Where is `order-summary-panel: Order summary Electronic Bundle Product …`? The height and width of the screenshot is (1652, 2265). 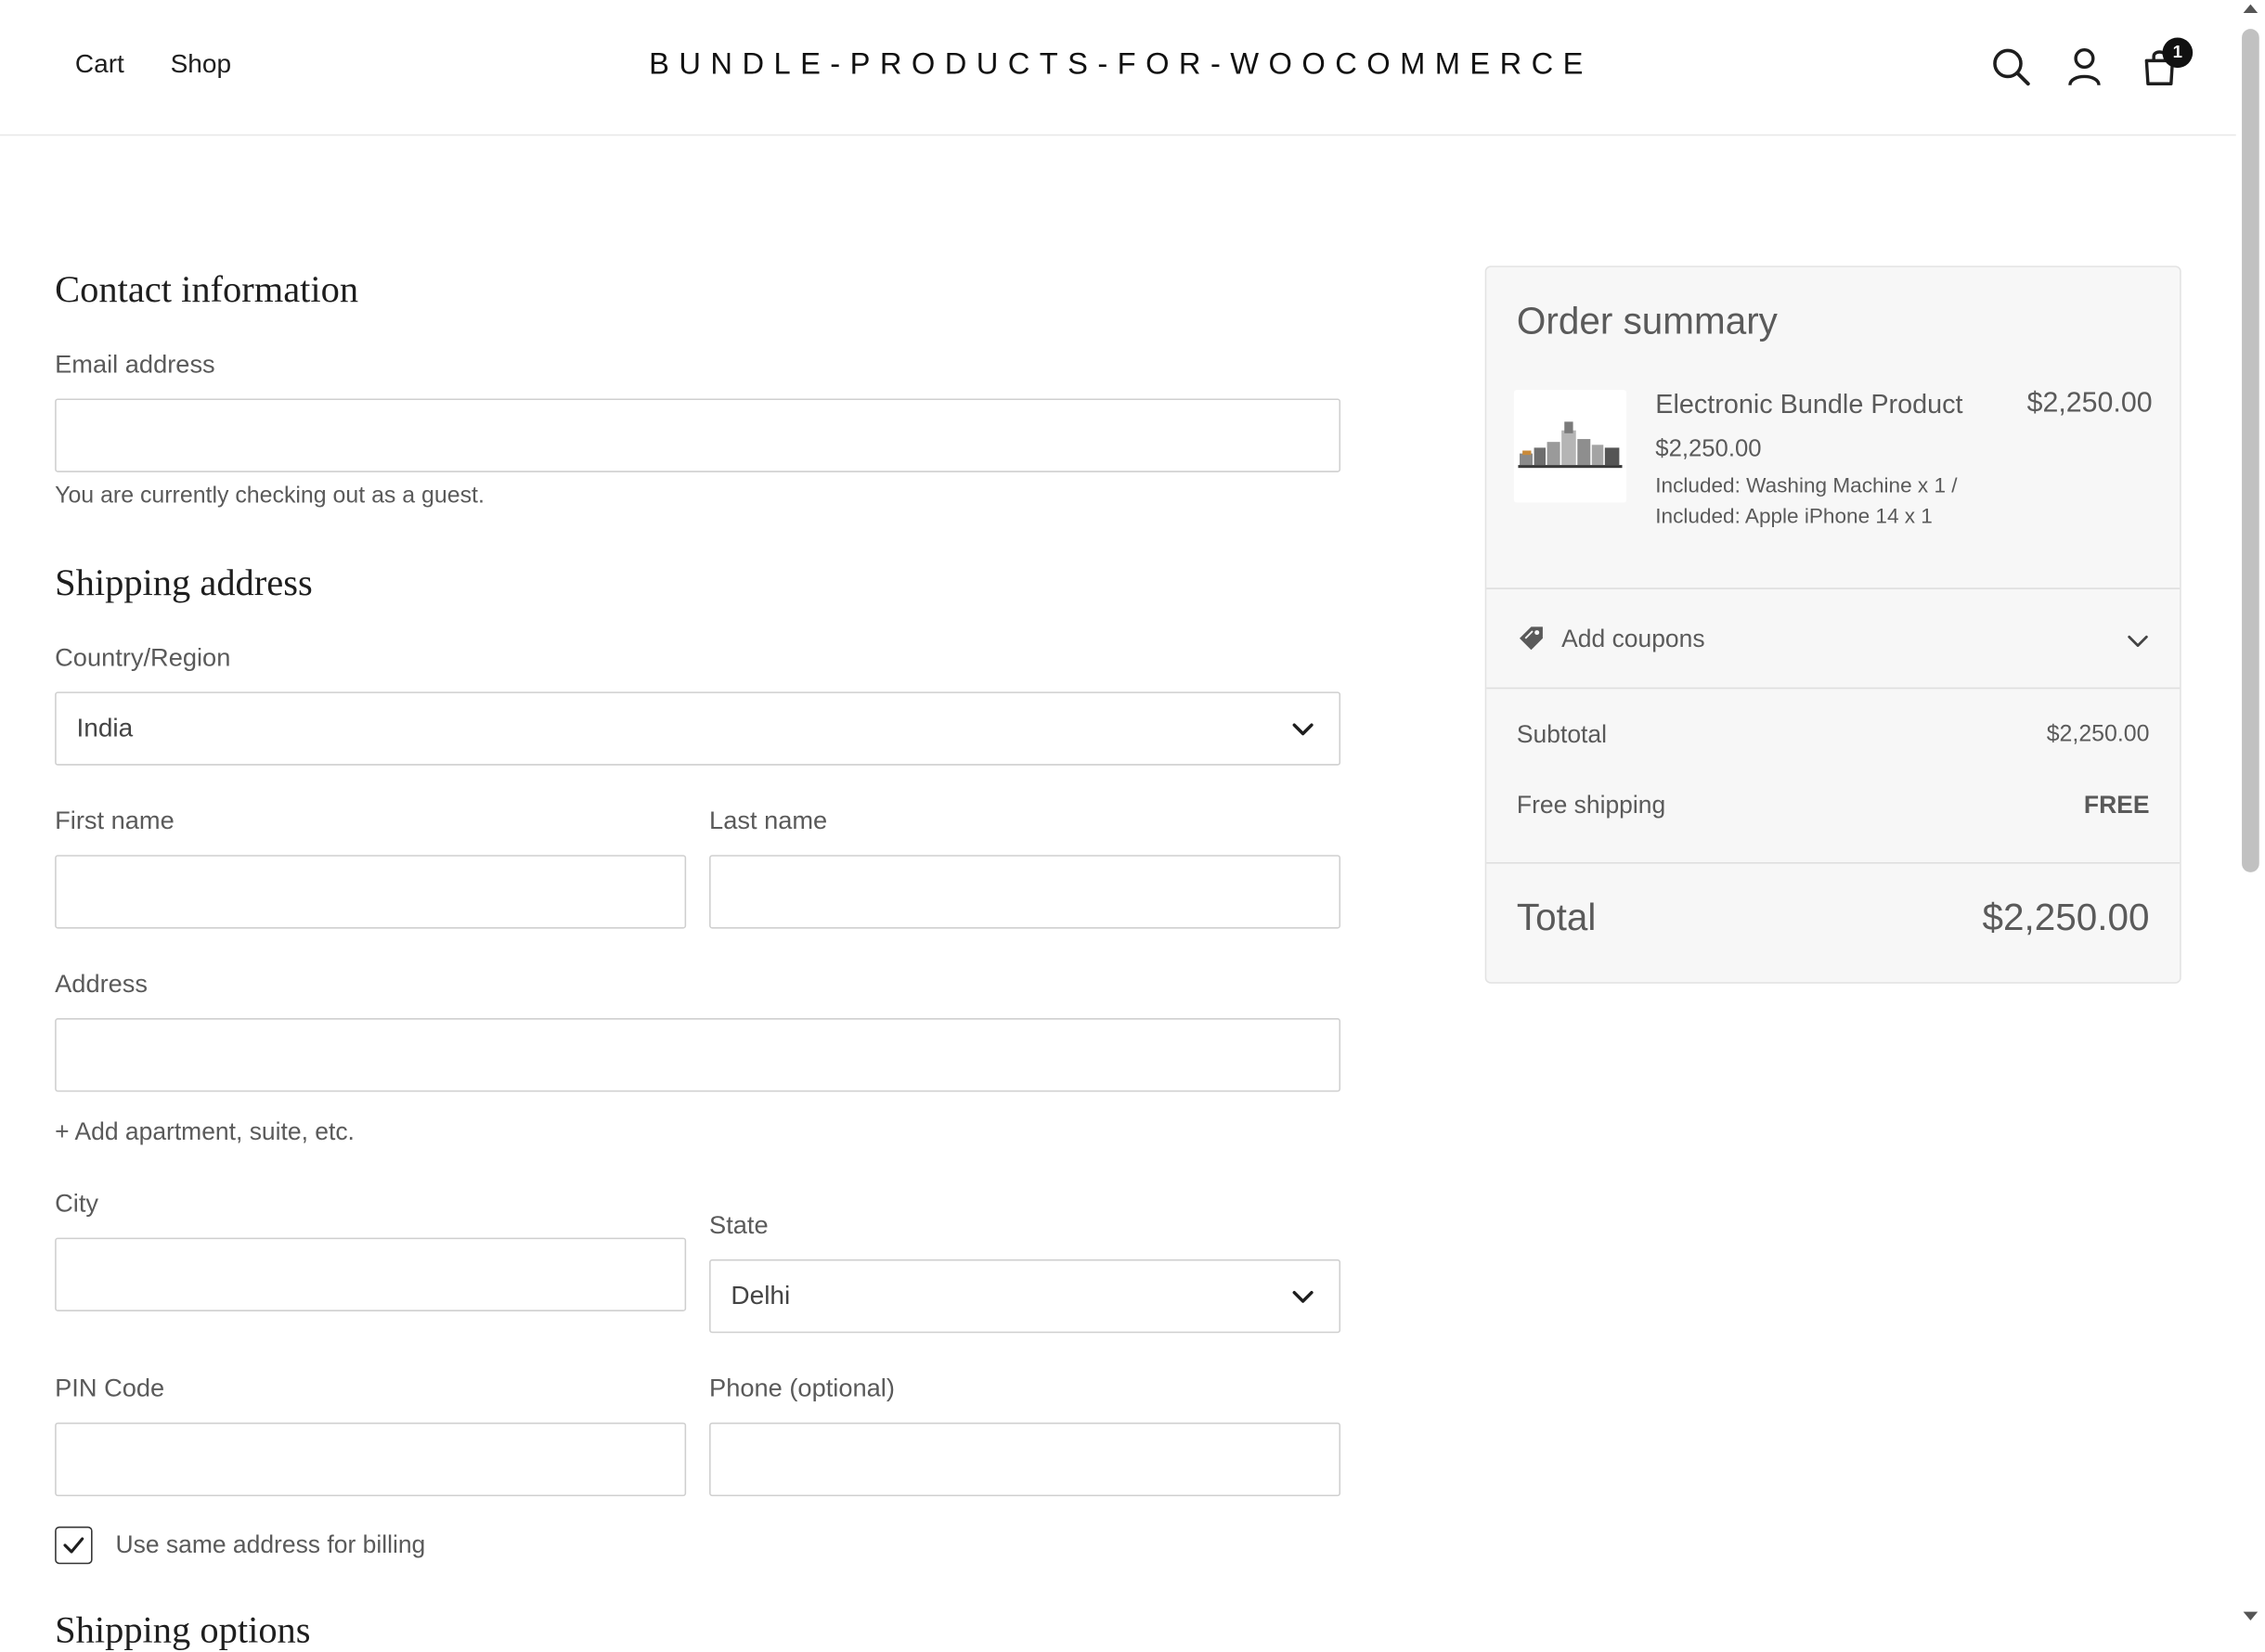
order-summary-panel: Order summary Electronic Bundle Product … is located at coordinates (1832, 624).